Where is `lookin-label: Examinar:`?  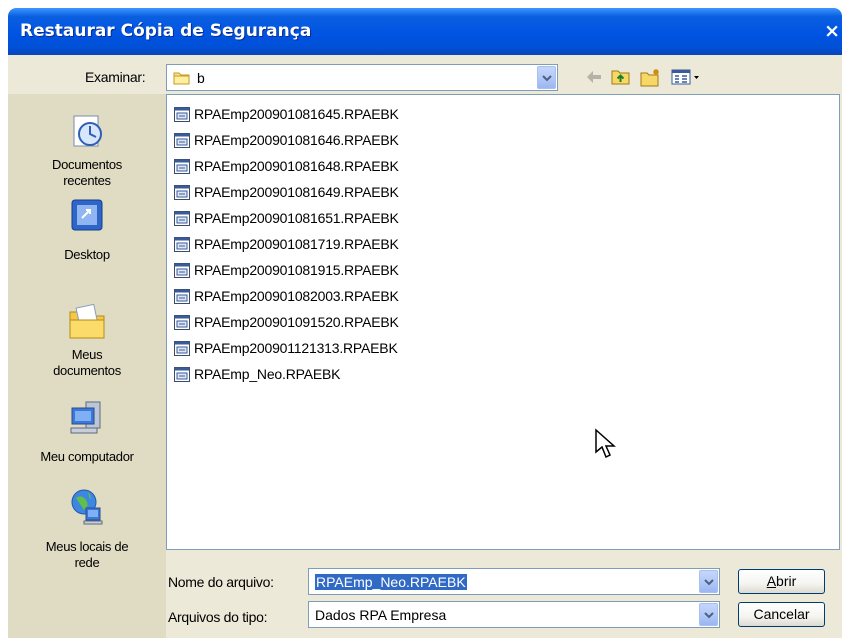
lookin-label: Examinar: is located at coordinates (115, 77).